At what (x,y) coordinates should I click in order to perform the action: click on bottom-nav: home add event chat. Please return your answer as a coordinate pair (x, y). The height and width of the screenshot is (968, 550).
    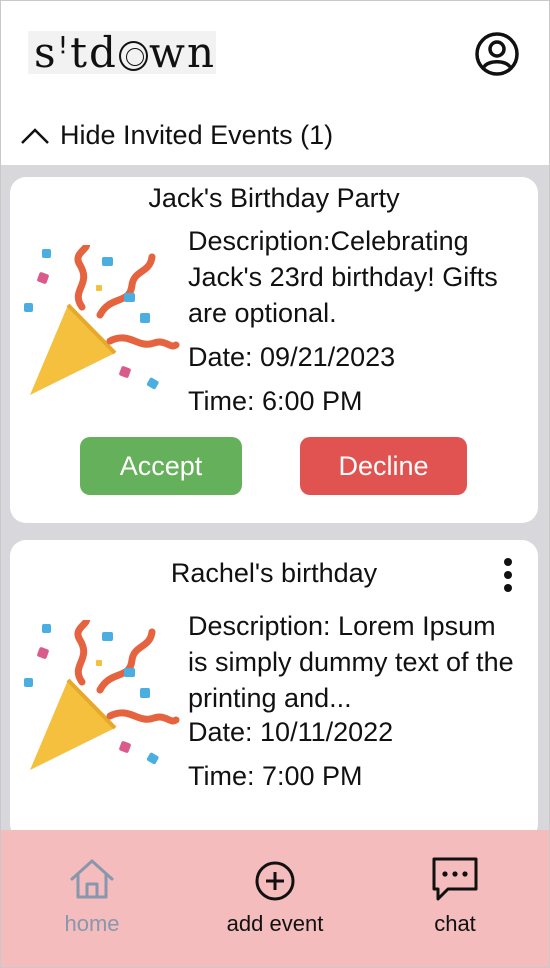
    Looking at the image, I should click on (275, 899).